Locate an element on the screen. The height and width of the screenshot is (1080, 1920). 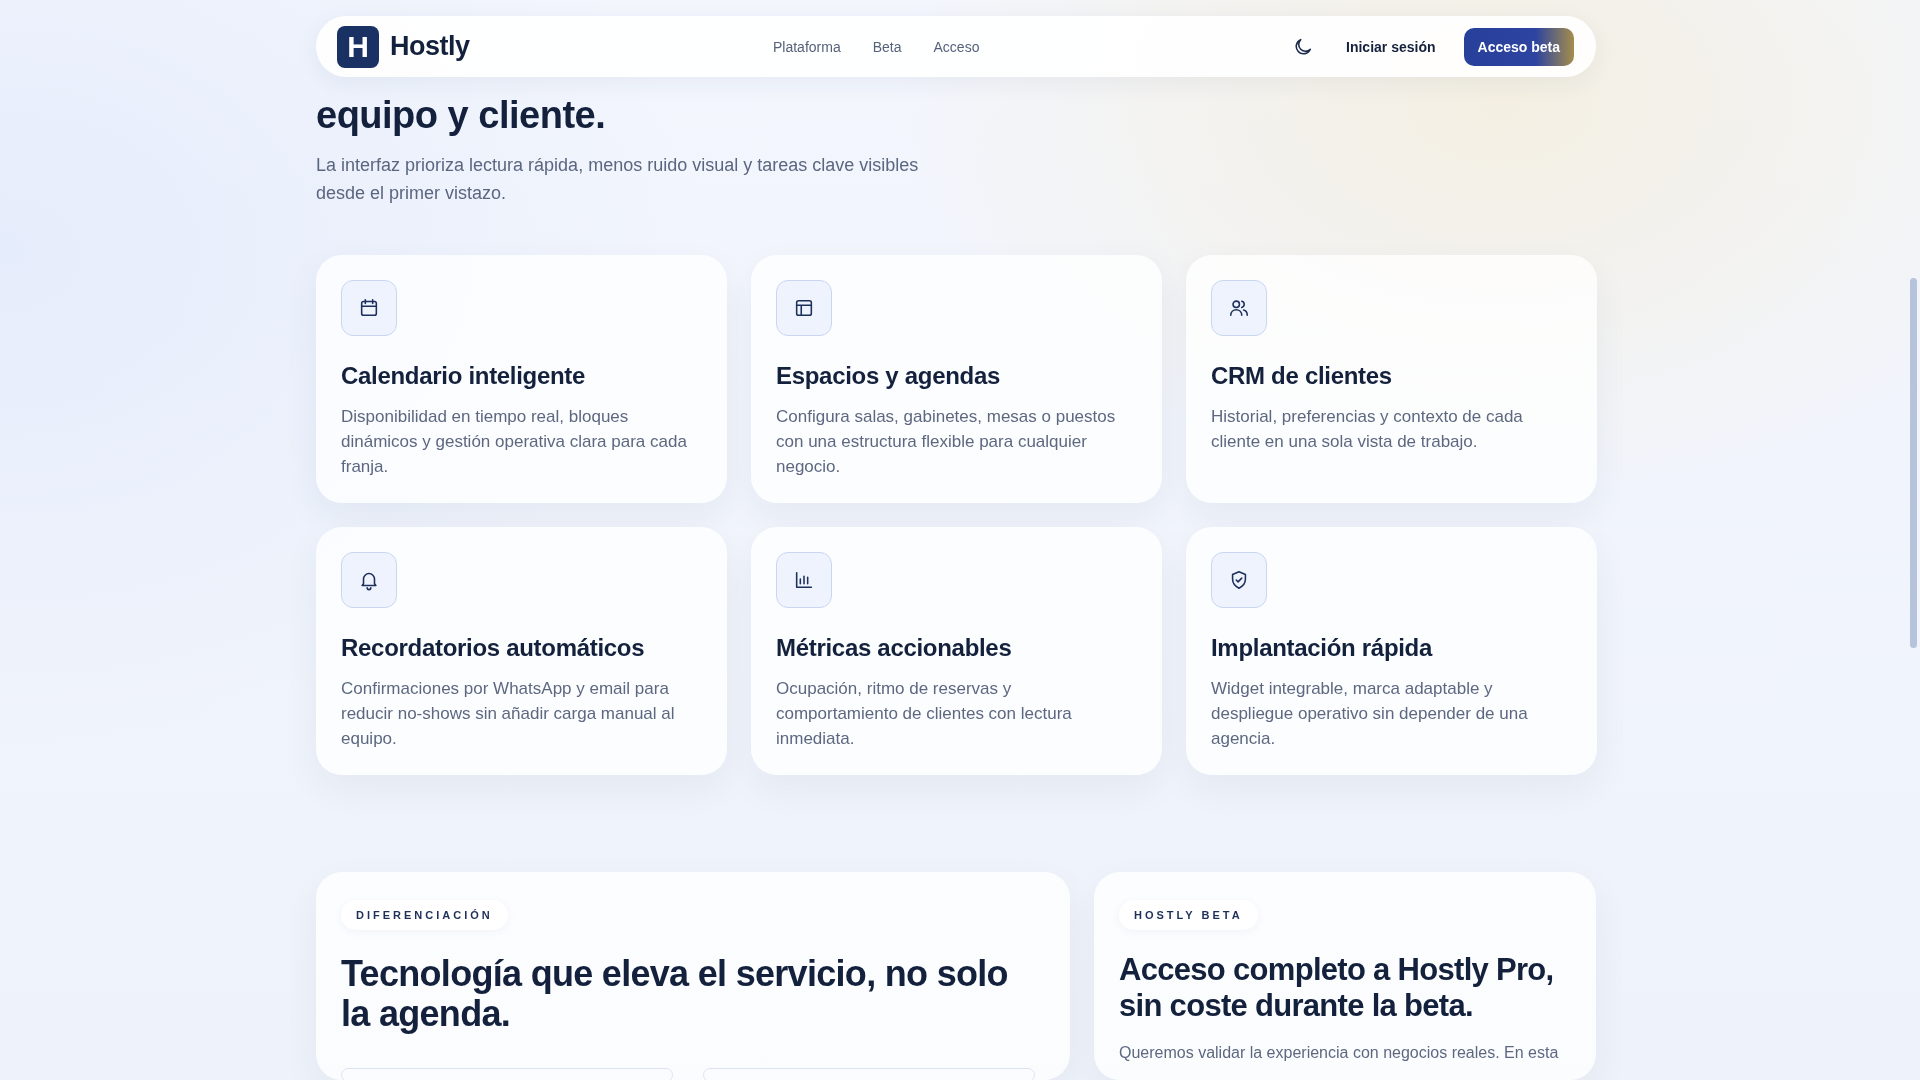
feature-title: Calendario inteligente is located at coordinates (464, 376).